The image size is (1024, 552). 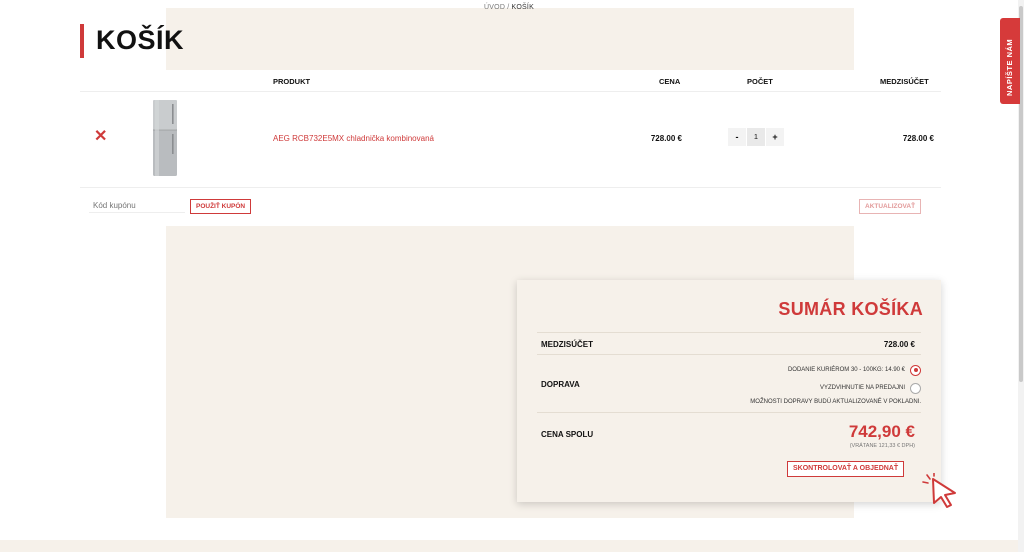 What do you see at coordinates (850, 309) in the screenshot?
I see `summary-title: SUMÁR KOŠÍKA` at bounding box center [850, 309].